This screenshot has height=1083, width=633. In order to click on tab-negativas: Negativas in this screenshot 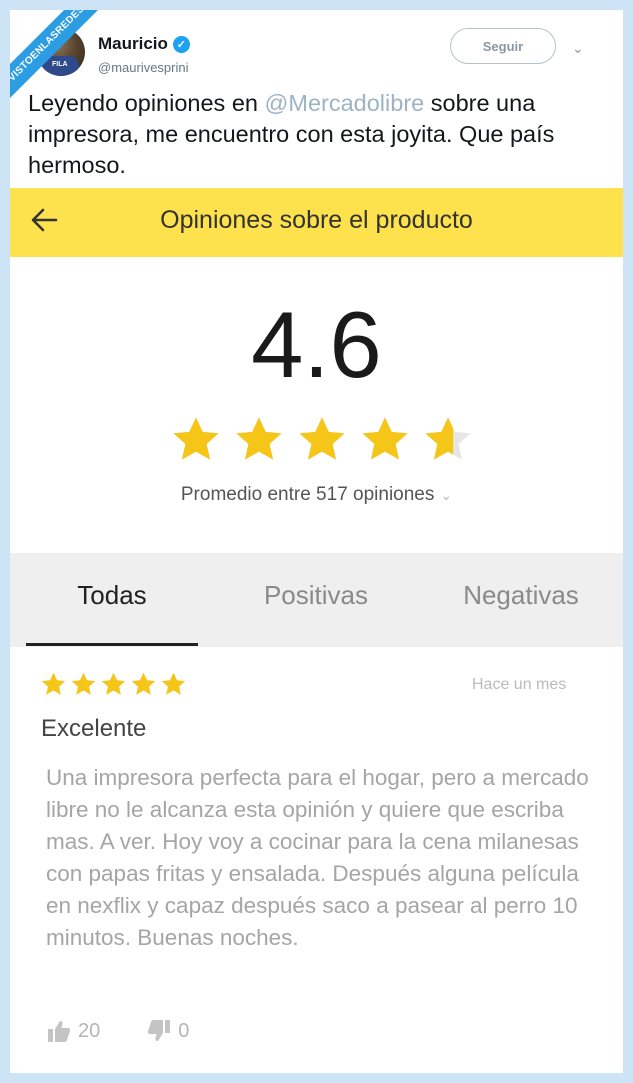, I will do `click(521, 595)`.